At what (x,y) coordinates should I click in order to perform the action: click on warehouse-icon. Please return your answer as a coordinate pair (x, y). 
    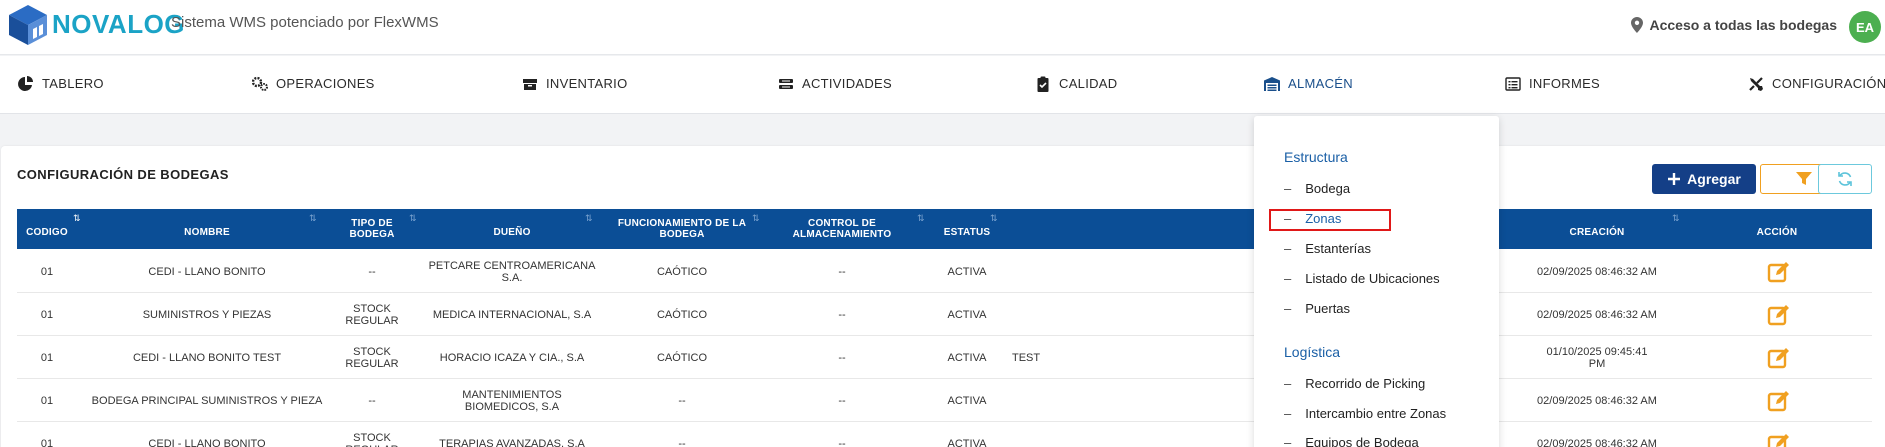
    Looking at the image, I should click on (1272, 84).